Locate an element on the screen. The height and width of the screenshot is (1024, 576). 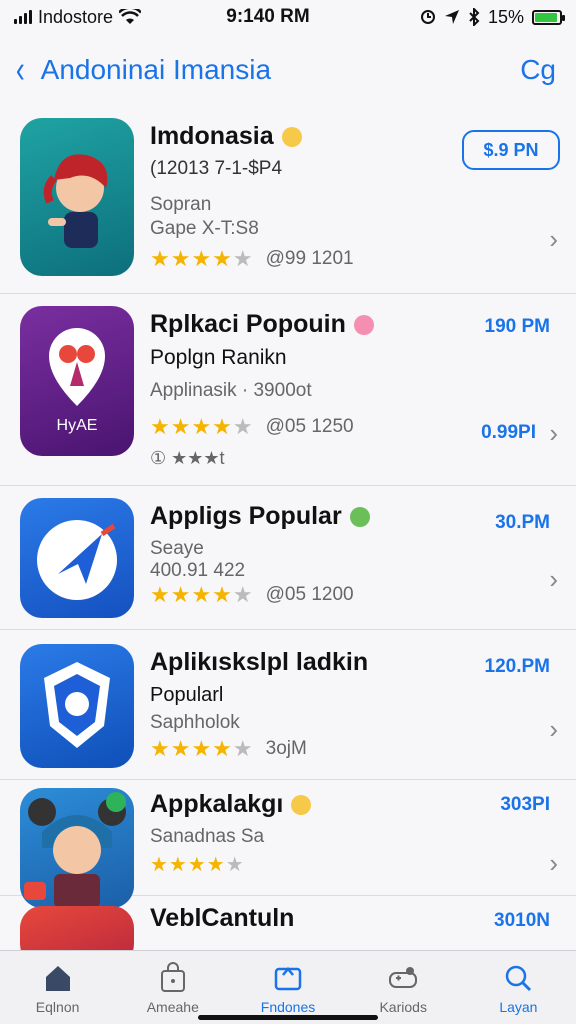
app-icon-shield is located at coordinates (77, 706).